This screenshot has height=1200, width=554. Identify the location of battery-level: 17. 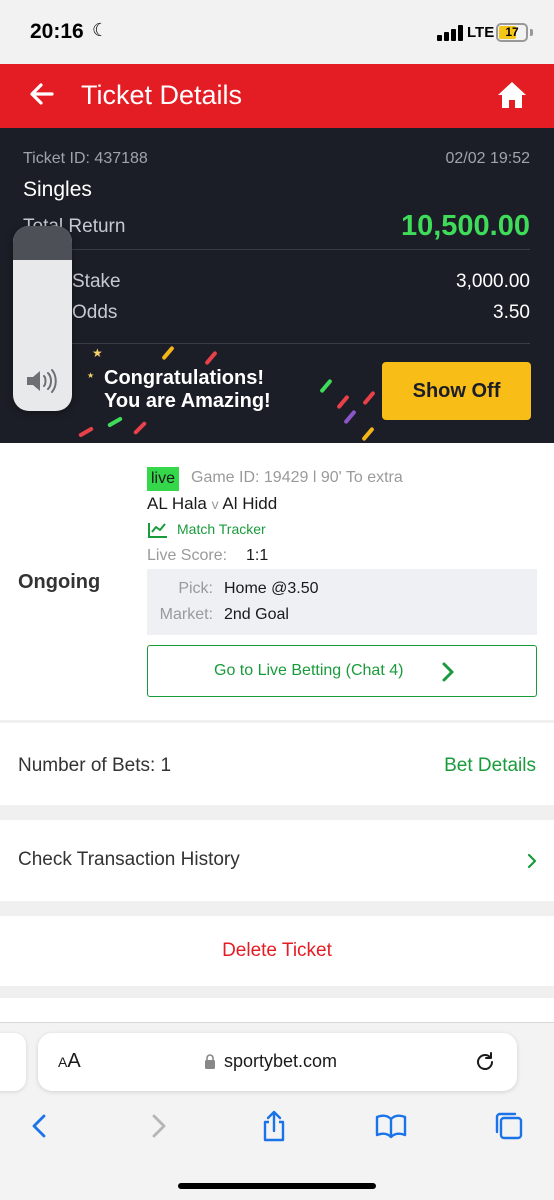
(512, 32).